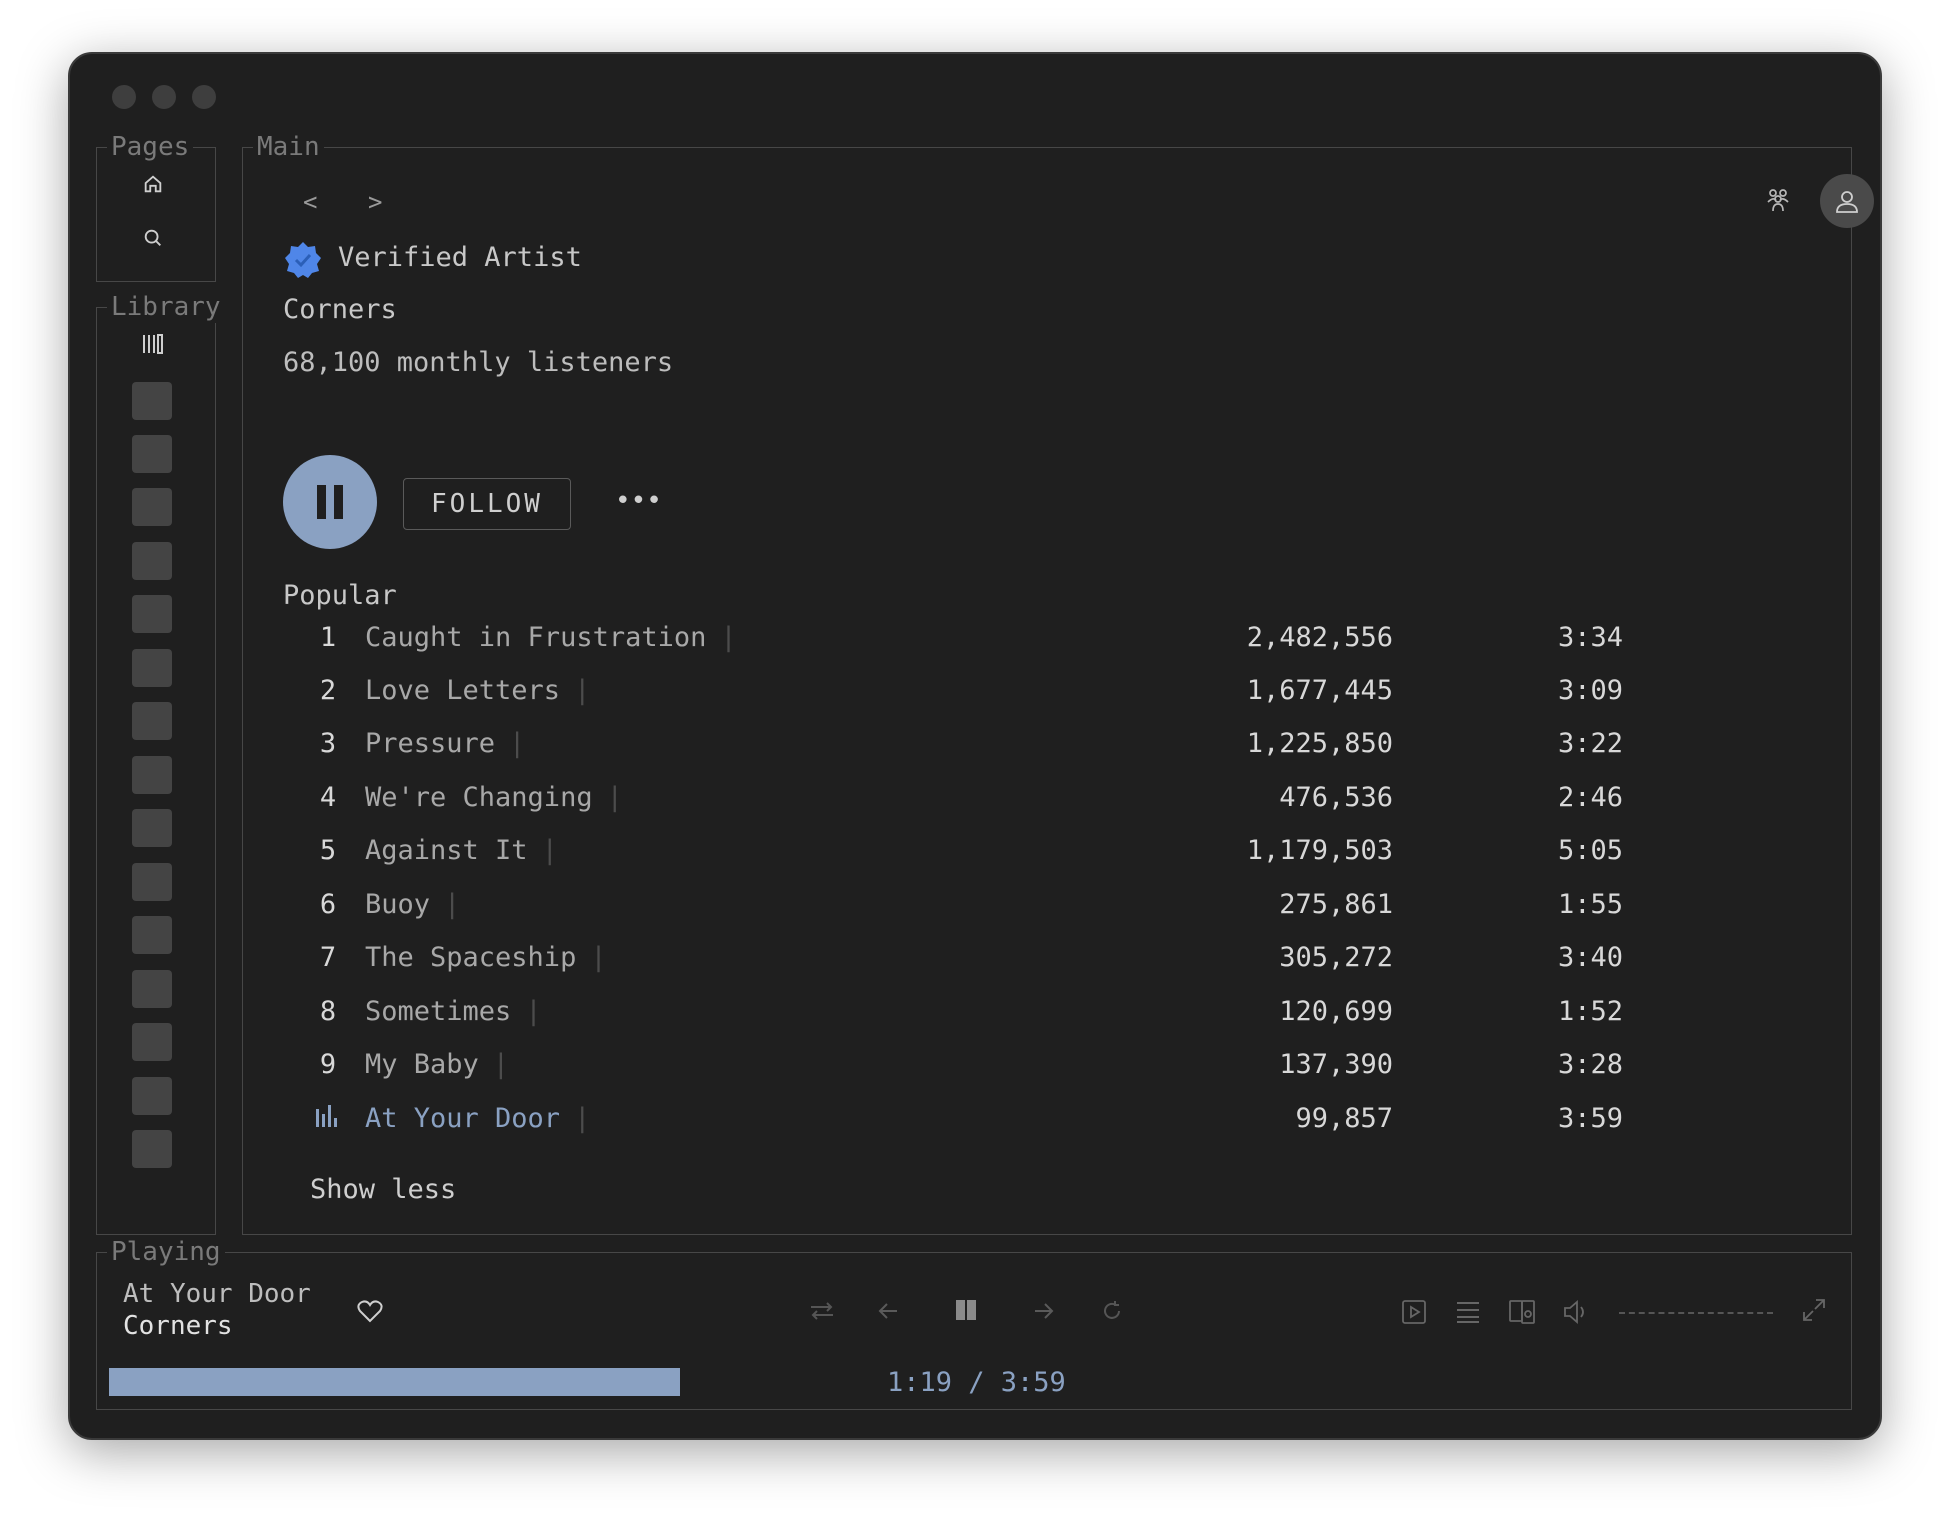  I want to click on play-pause-icon, so click(966, 1310).